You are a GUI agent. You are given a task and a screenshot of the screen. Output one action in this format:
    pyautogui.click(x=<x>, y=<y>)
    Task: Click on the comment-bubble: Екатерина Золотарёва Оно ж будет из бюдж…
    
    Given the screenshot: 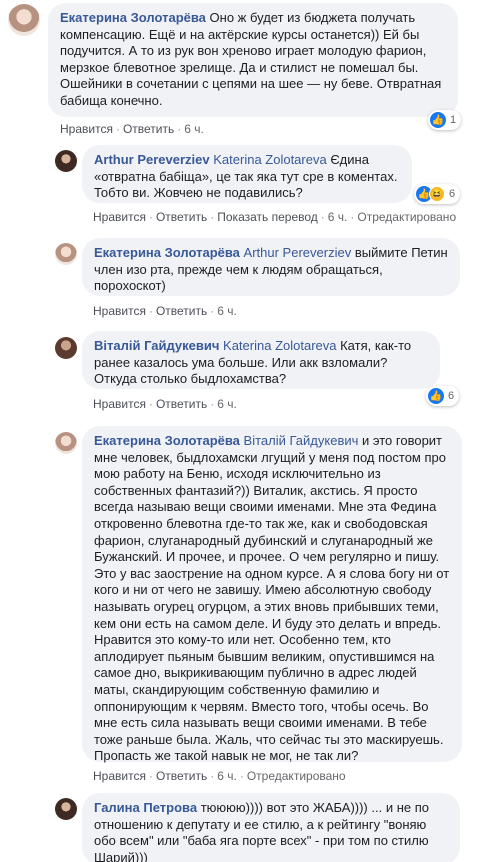 What is the action you would take?
    pyautogui.click(x=253, y=60)
    